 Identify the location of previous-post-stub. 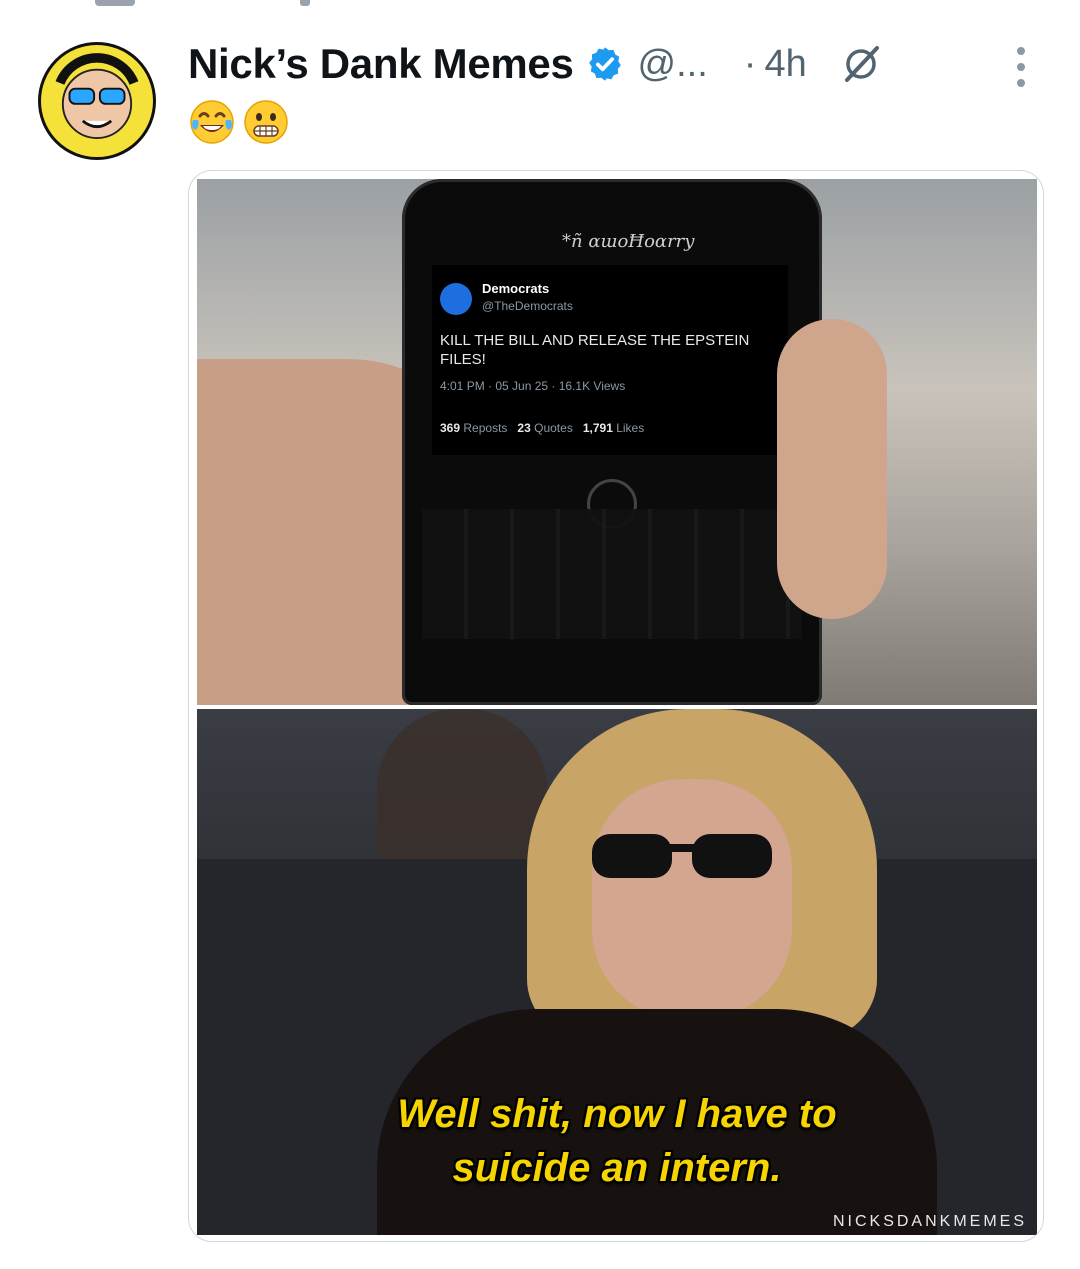
(540, 5).